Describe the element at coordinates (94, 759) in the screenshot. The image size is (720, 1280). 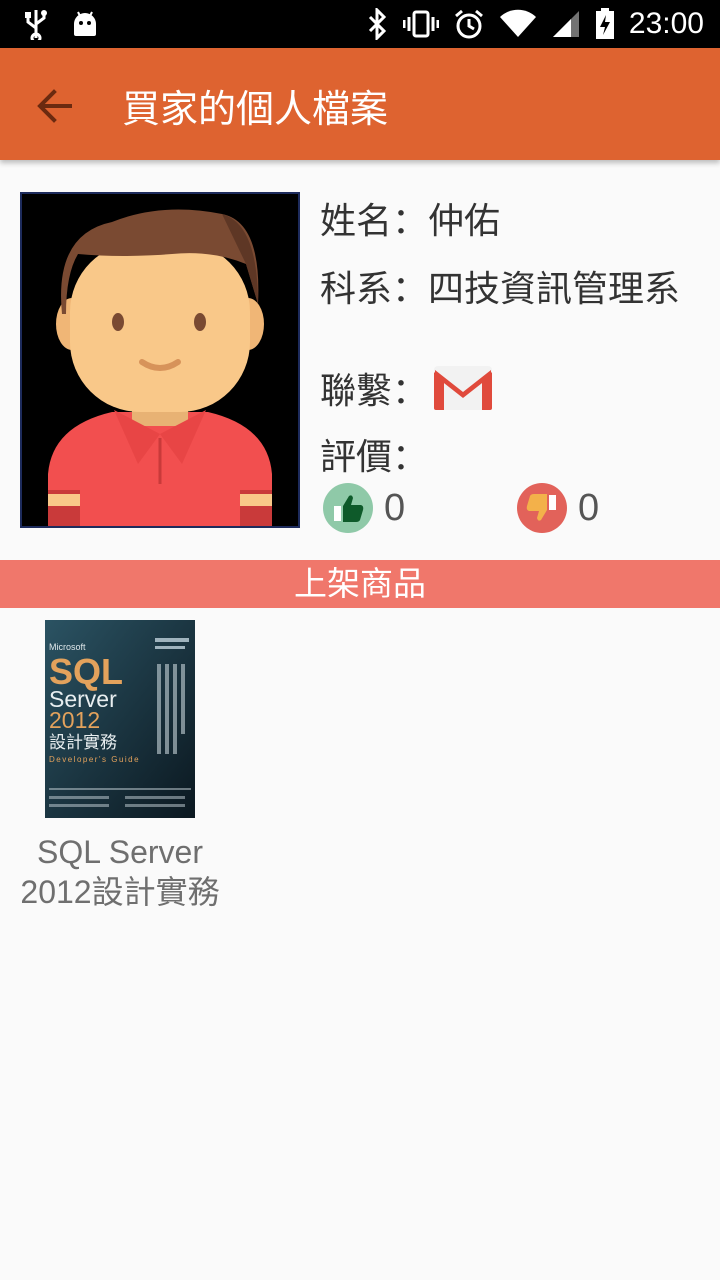
I see `cover-subtitle-en: Developer's Guide` at that location.